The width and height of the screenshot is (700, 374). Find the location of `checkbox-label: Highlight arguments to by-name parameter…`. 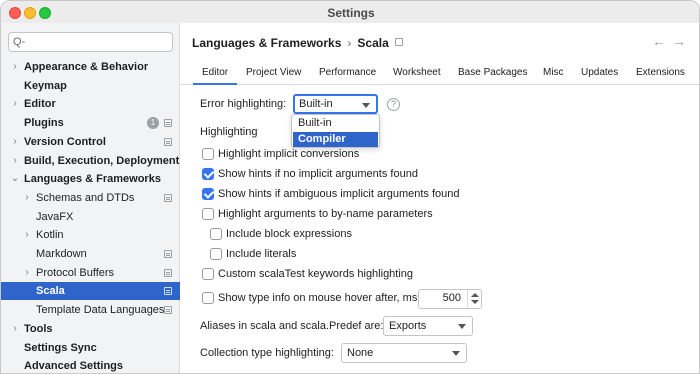

checkbox-label: Highlight arguments to by-name parameter… is located at coordinates (325, 214).